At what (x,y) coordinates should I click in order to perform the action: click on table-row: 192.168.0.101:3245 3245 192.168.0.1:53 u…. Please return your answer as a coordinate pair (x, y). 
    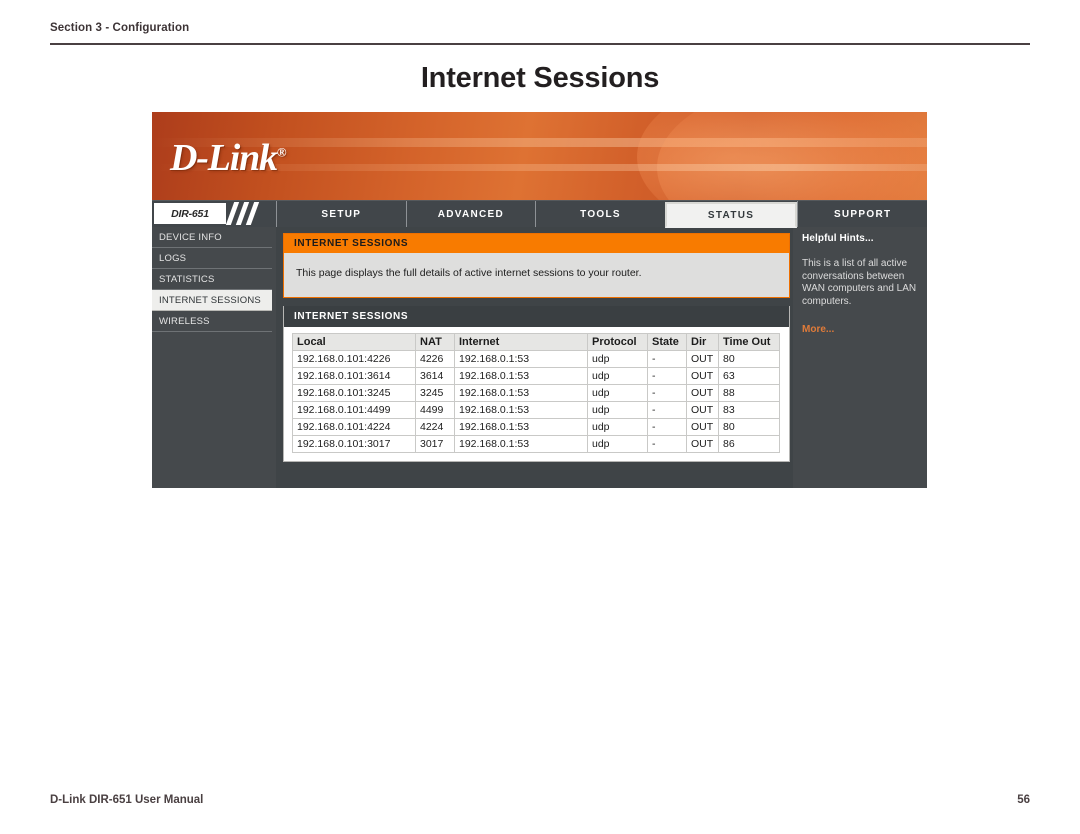
    Looking at the image, I should click on (536, 393).